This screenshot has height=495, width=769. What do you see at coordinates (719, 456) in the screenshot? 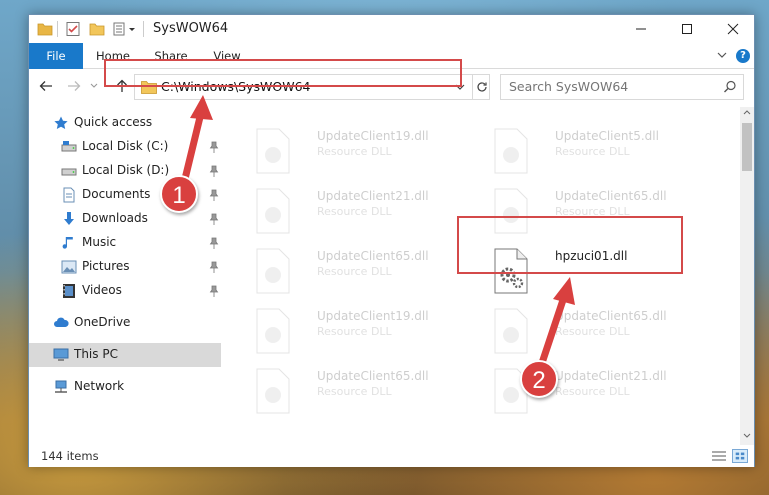
I see `details-view-icon` at bounding box center [719, 456].